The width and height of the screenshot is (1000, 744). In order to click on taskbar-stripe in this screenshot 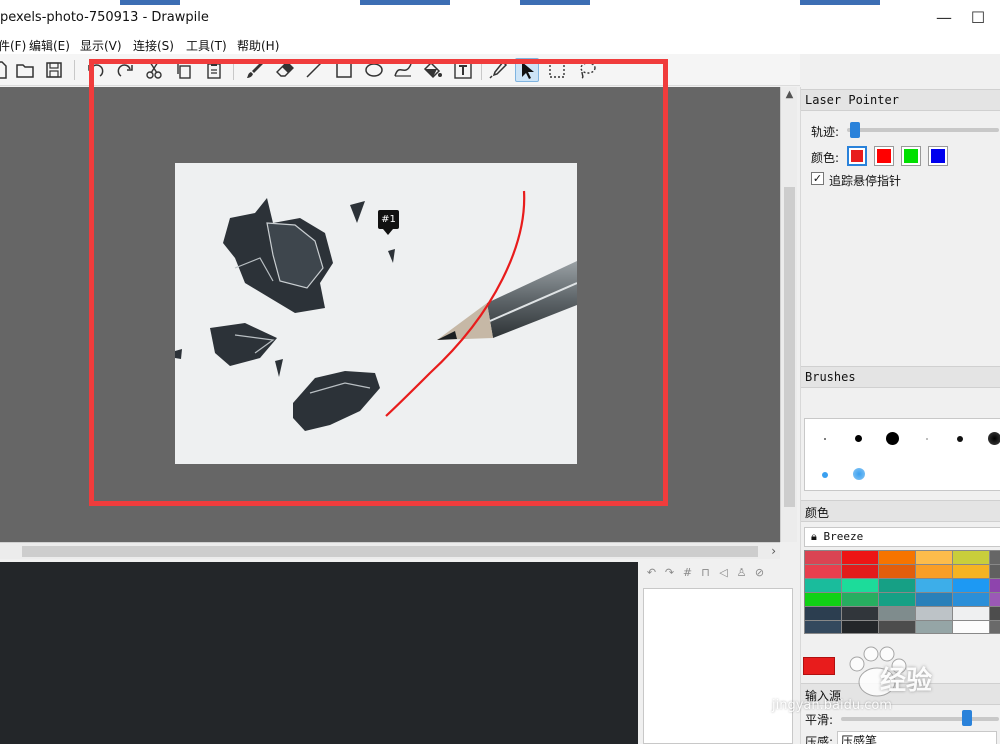, I will do `click(150, 2)`.